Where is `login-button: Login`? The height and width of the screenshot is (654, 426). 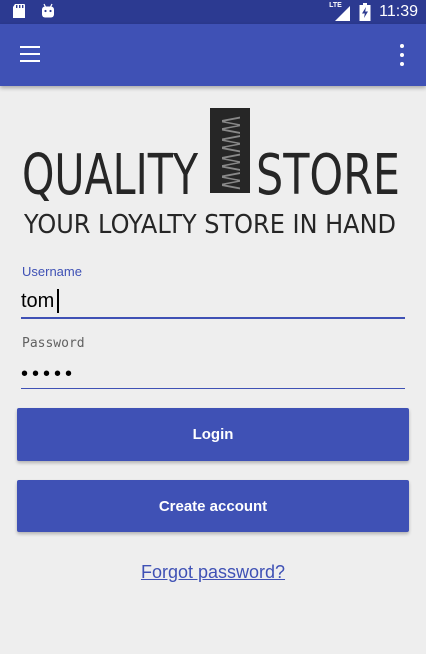
login-button: Login is located at coordinates (213, 434).